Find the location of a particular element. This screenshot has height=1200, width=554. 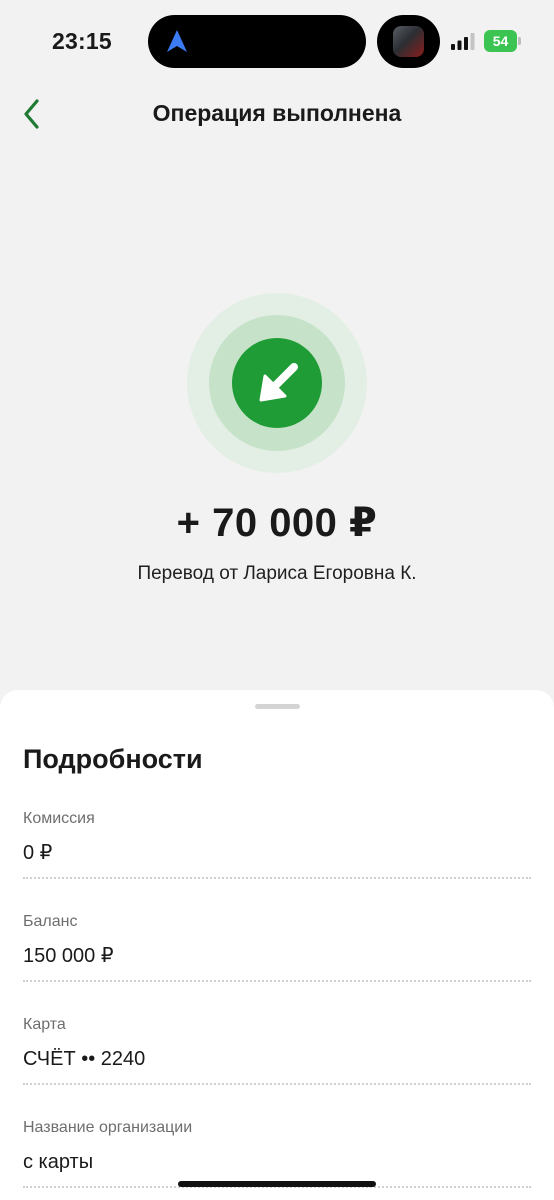

dynamic-island is located at coordinates (257, 41).